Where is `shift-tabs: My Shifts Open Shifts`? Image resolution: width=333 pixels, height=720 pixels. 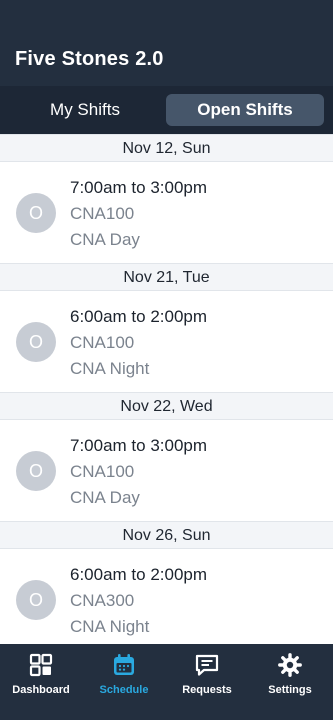 shift-tabs: My Shifts Open Shifts is located at coordinates (166, 110).